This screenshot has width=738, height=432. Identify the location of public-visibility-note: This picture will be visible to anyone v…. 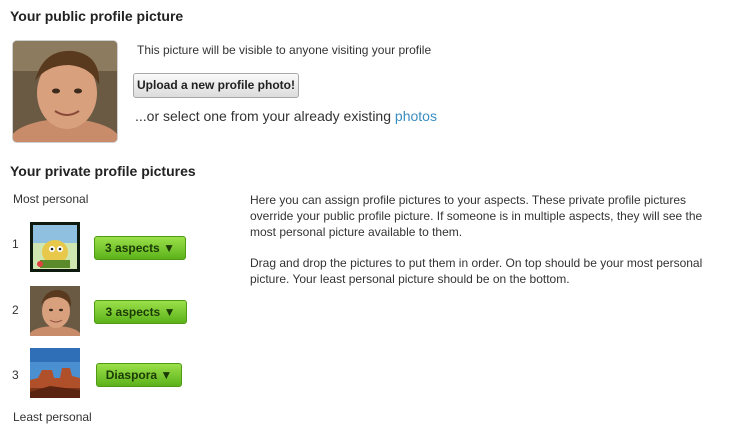
(284, 50).